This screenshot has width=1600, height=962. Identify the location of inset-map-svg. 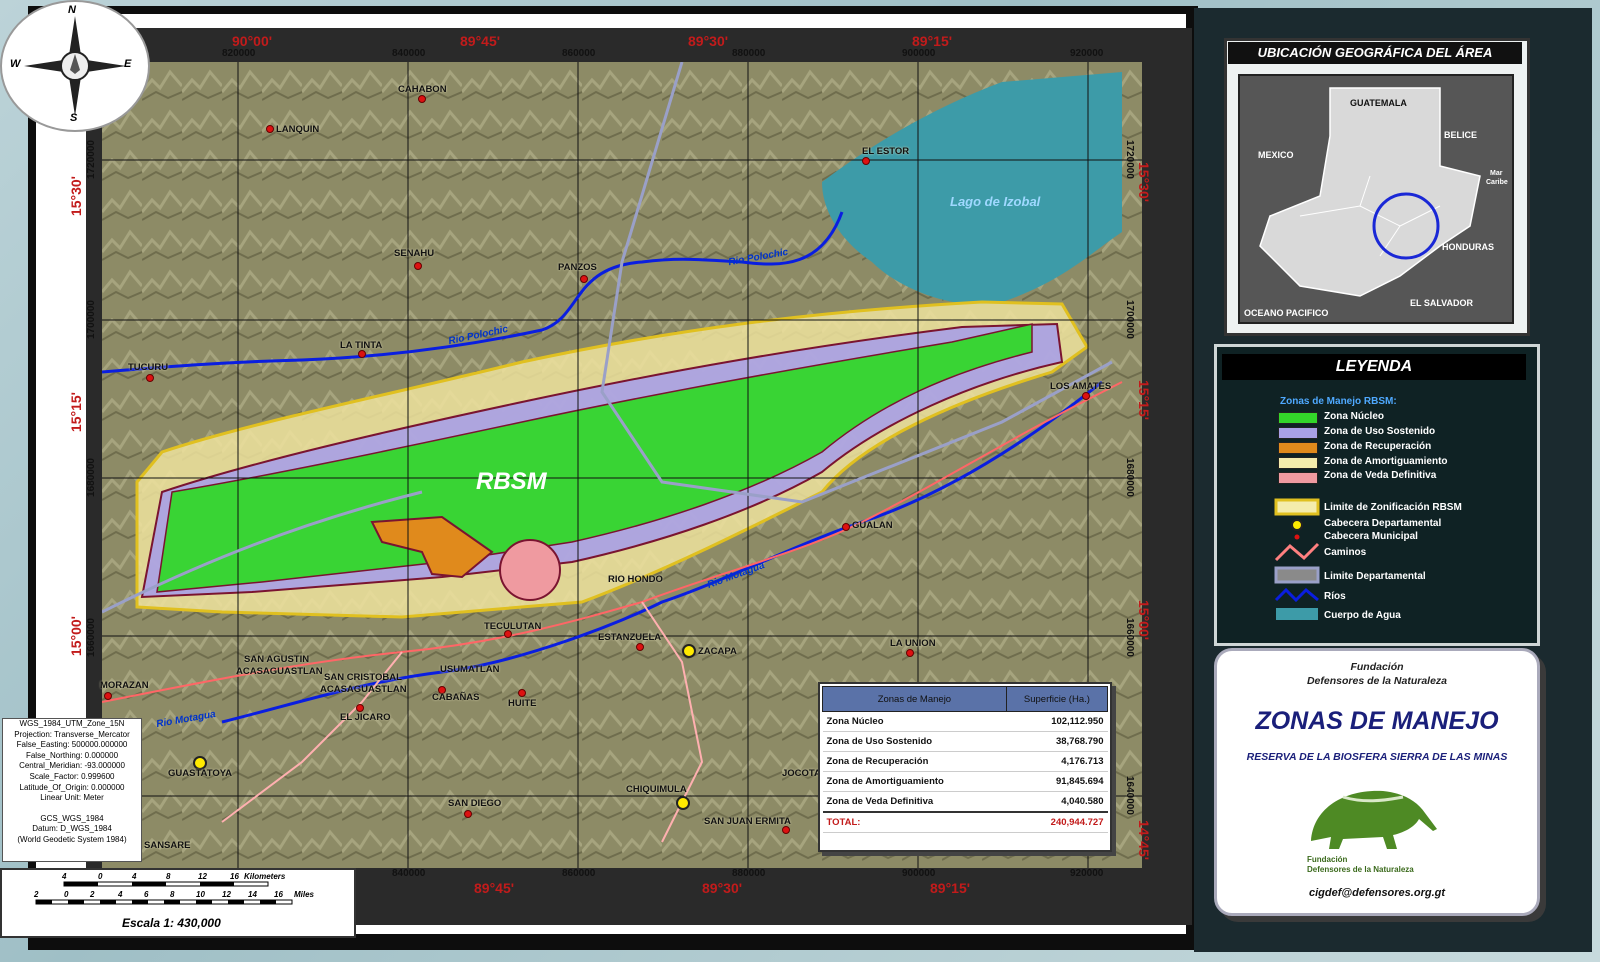
(1370, 192).